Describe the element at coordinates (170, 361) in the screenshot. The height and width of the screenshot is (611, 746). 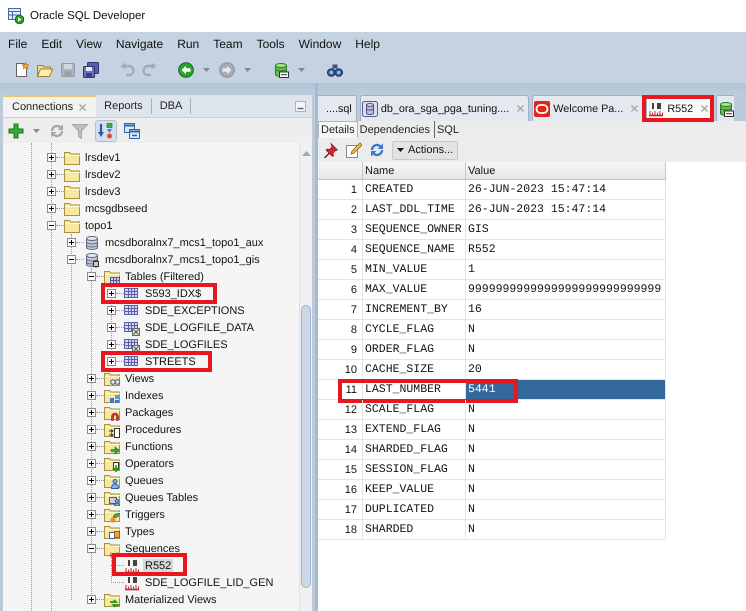
I see `tree-item: STREETS` at that location.